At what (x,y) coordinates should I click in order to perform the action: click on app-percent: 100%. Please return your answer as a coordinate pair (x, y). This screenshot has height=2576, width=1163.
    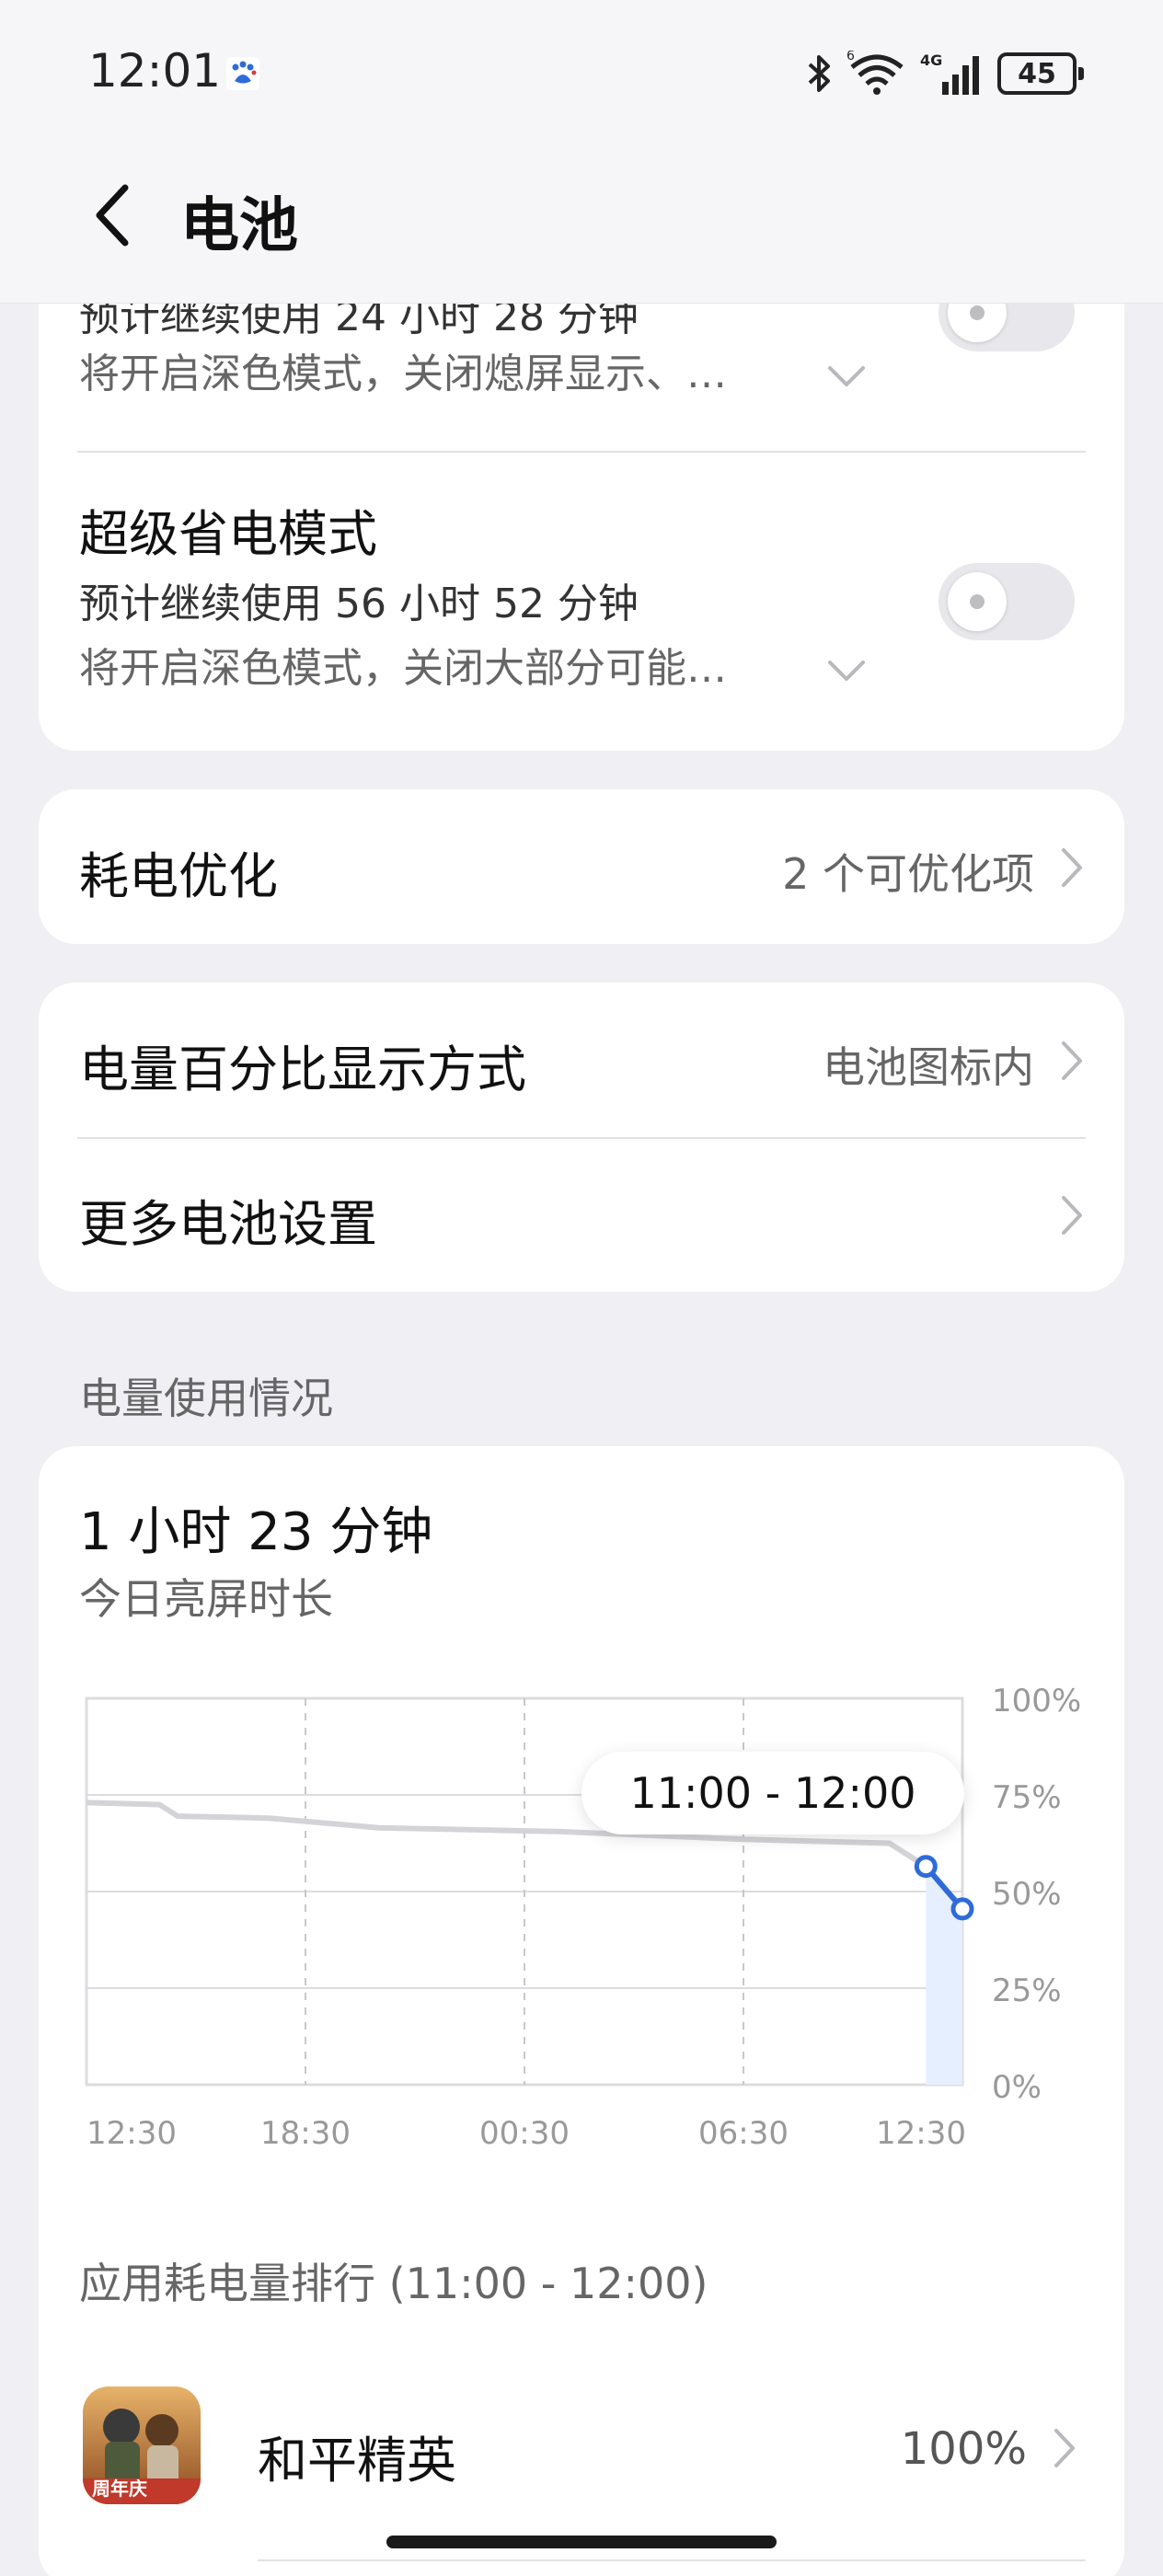
    Looking at the image, I should click on (964, 2449).